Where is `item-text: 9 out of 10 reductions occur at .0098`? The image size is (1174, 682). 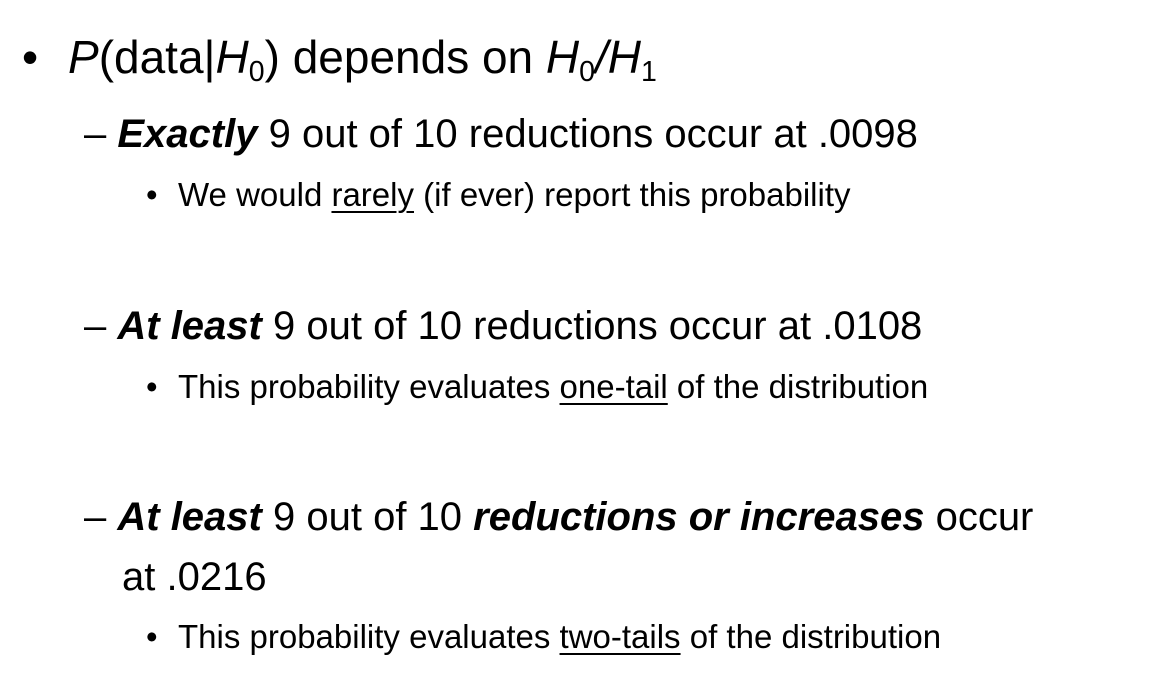
item-text: 9 out of 10 reductions occur at .0098 is located at coordinates (587, 134).